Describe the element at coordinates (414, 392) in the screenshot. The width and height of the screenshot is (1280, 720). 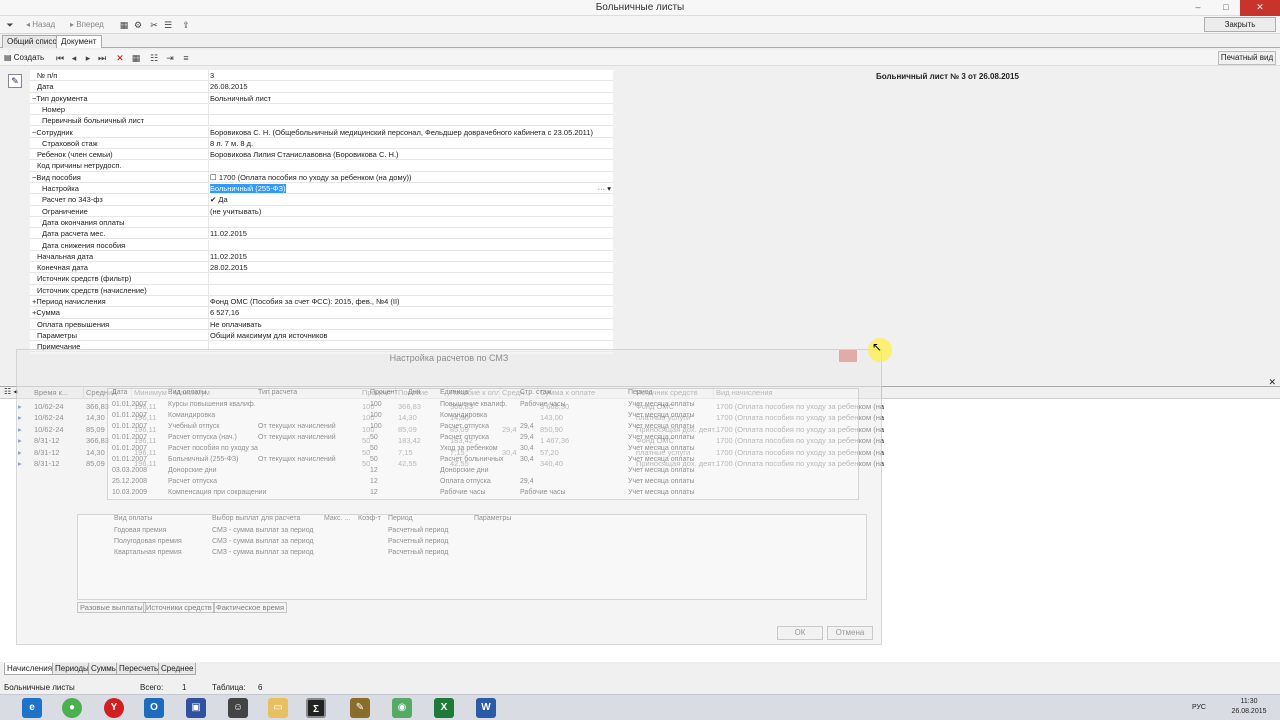
I see `dialog-column-header: Дни` at that location.